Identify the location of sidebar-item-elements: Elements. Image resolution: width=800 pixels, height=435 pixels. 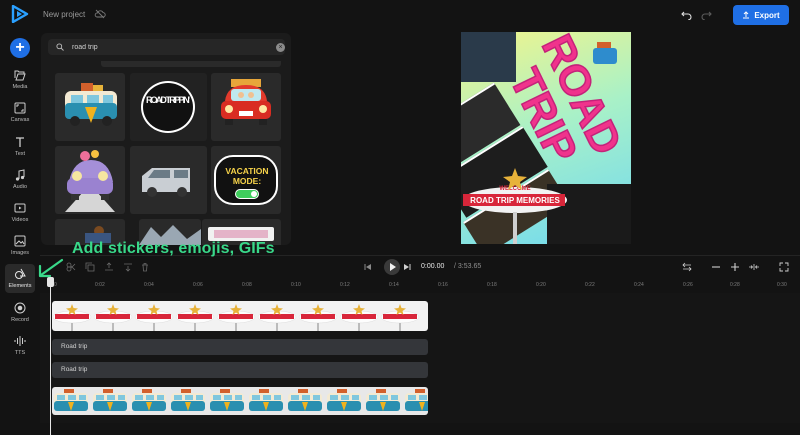
(20, 278).